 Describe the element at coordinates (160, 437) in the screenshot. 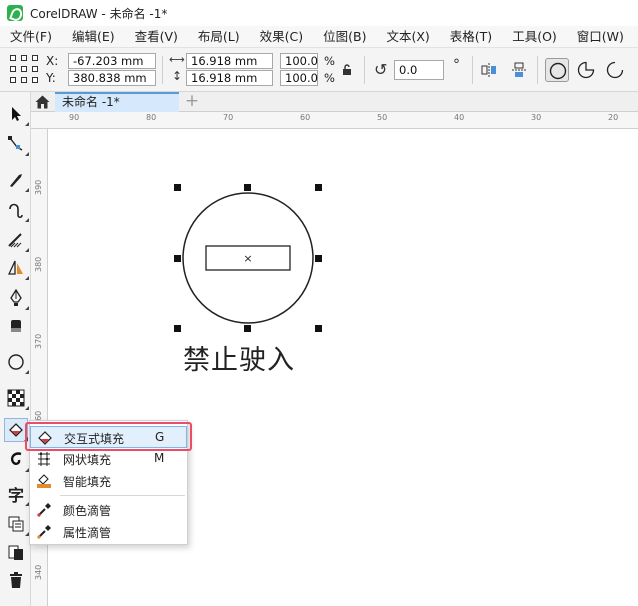

I see `flyout-item-shortcut: G` at that location.